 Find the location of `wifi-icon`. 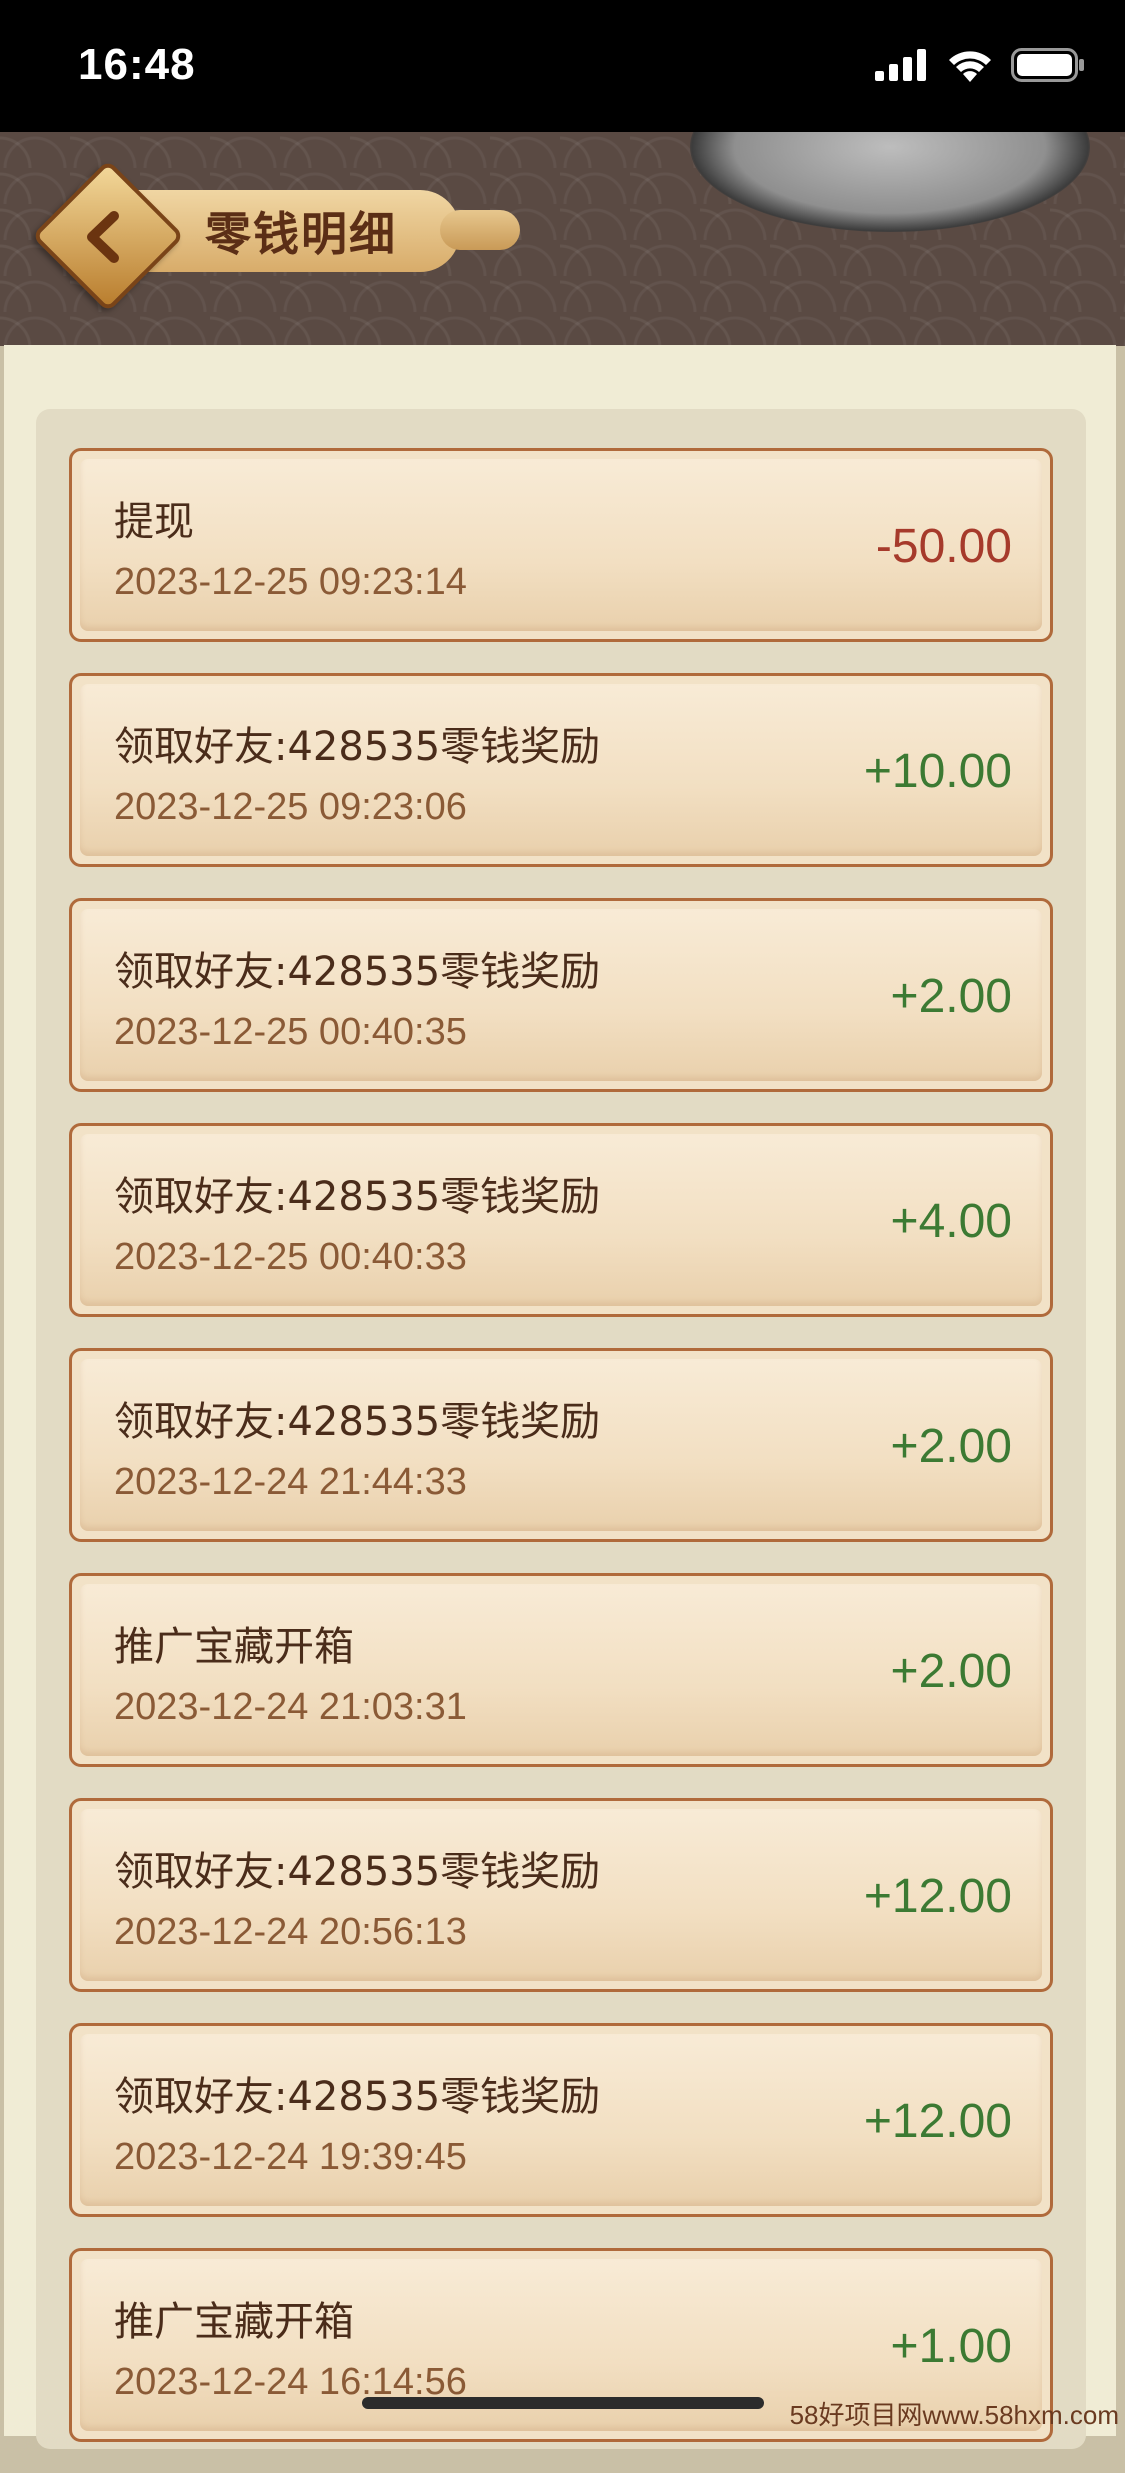

wifi-icon is located at coordinates (970, 66).